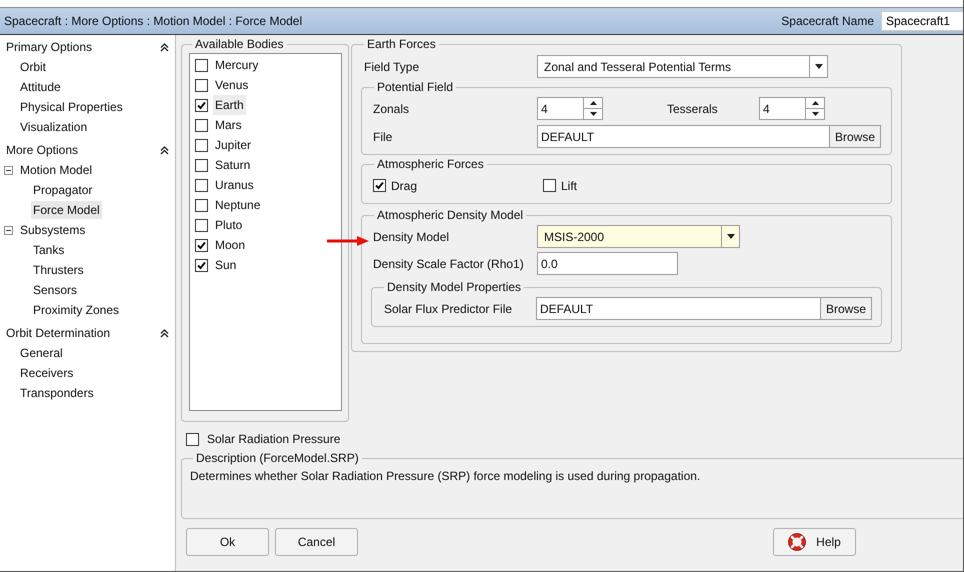 The height and width of the screenshot is (572, 964). Describe the element at coordinates (234, 185) in the screenshot. I see `body-name: Uranus` at that location.